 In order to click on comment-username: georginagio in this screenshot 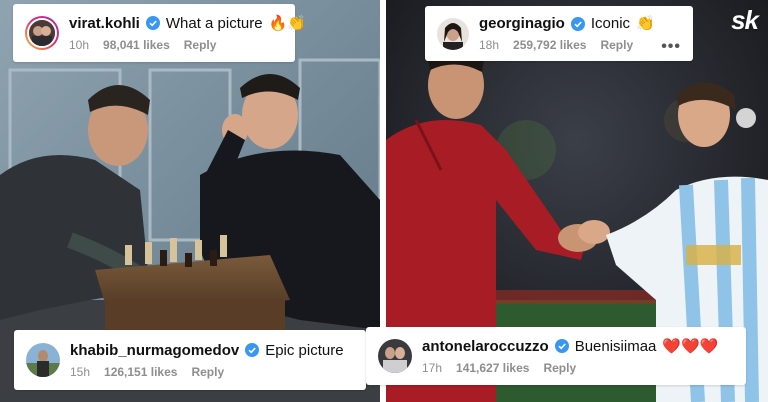, I will do `click(522, 23)`.